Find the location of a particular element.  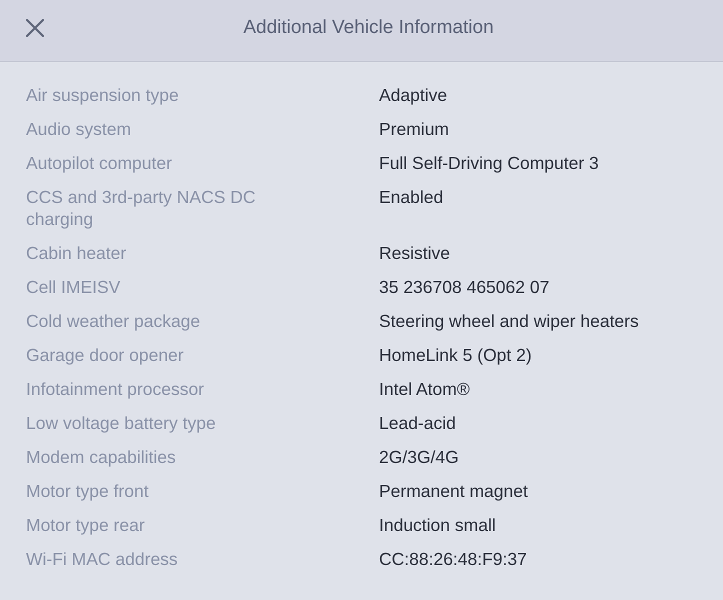

dialog-title: Additional Vehicle Information is located at coordinates (368, 28).